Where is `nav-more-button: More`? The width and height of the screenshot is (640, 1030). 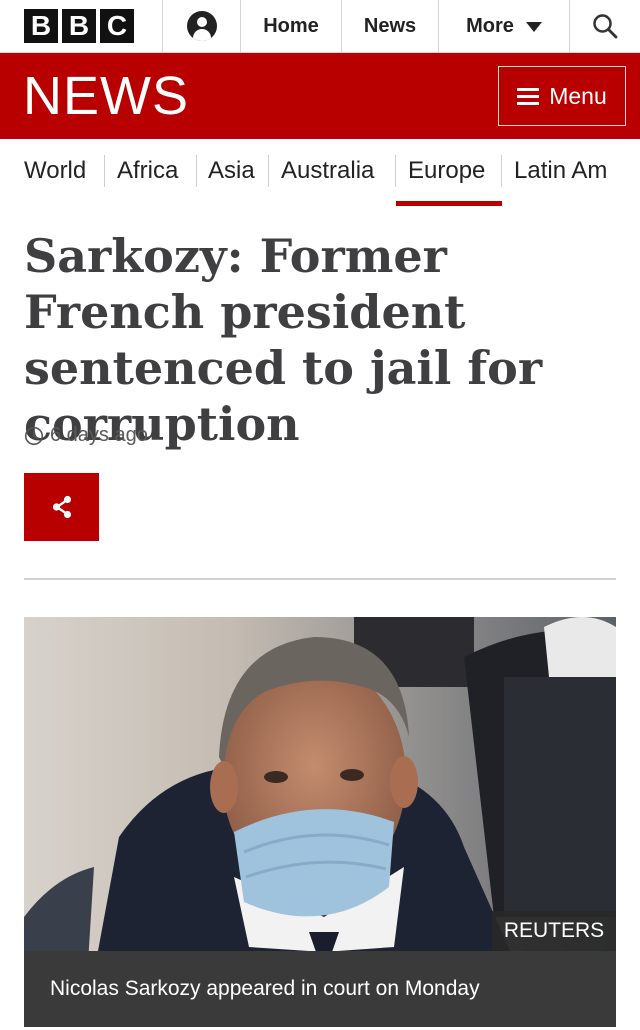 nav-more-button: More is located at coordinates (504, 26).